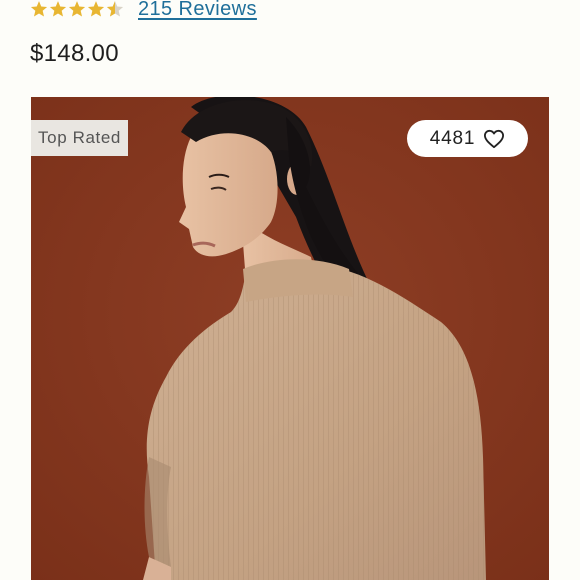 This screenshot has width=580, height=580. I want to click on favorite-count: 4481, so click(452, 138).